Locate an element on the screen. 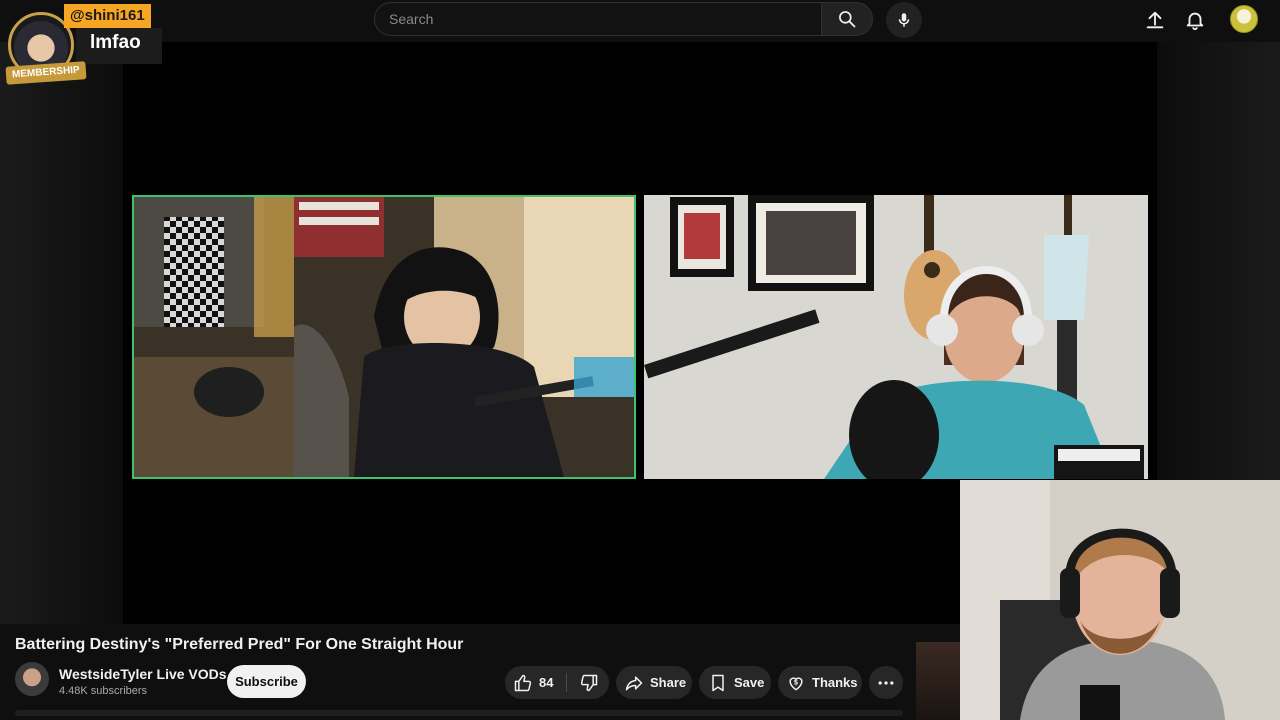 This screenshot has width=1280, height=720. search-input is located at coordinates (599, 19).